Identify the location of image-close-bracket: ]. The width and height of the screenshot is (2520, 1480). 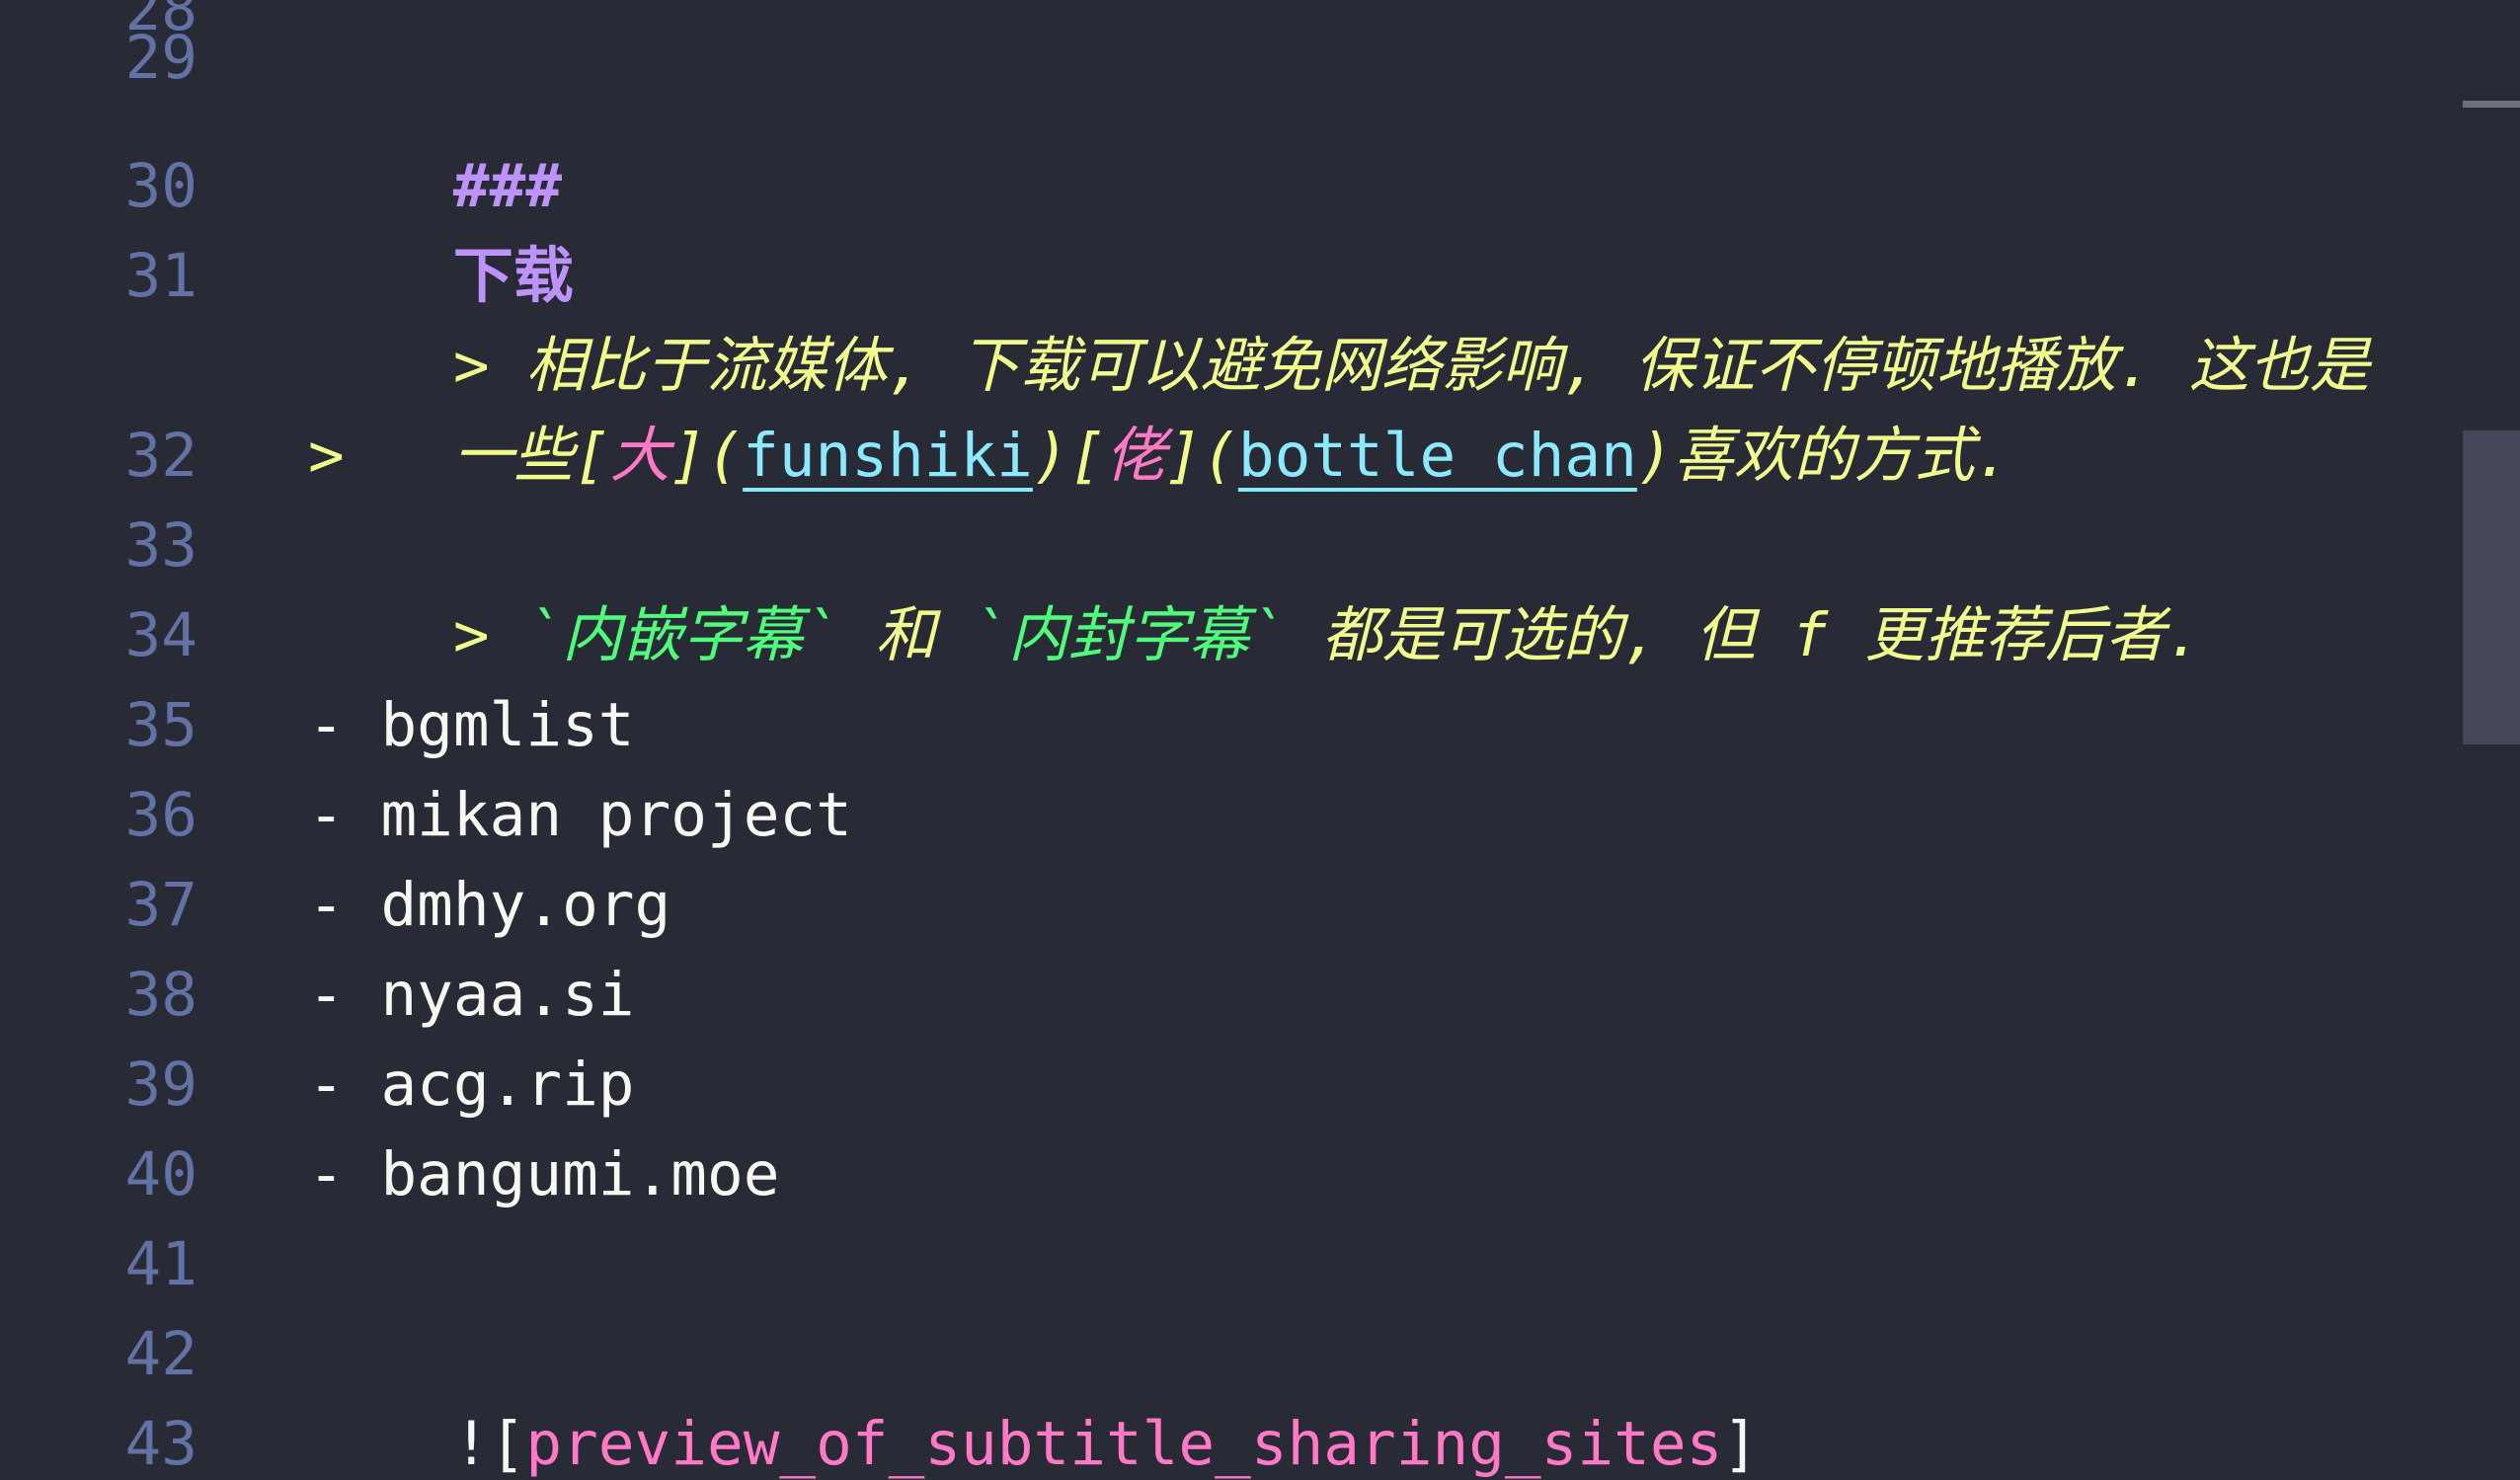
(1741, 1444).